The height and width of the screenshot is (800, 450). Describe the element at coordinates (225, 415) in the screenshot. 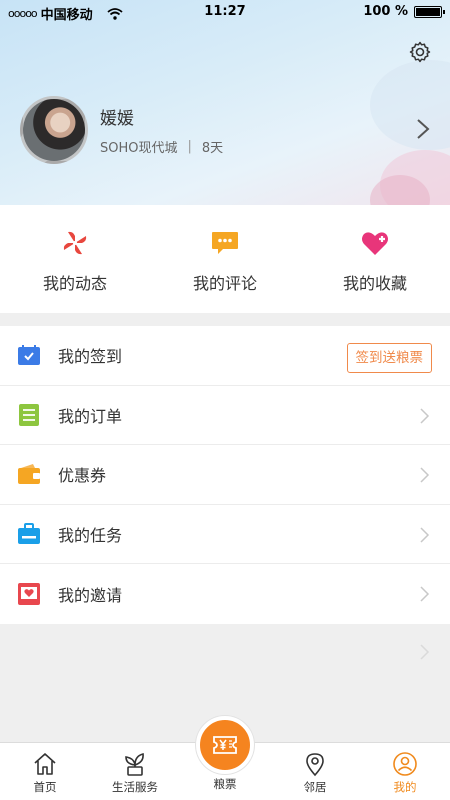

I see `menu-item-orders: 我的订单` at that location.